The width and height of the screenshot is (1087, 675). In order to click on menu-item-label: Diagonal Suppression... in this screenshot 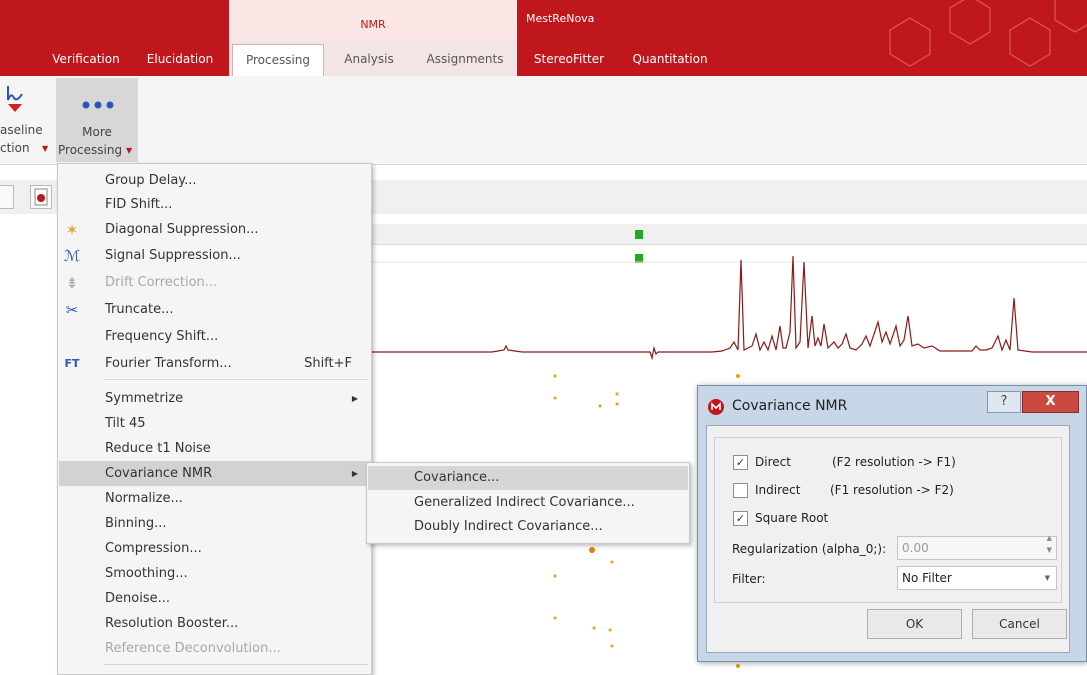, I will do `click(182, 229)`.